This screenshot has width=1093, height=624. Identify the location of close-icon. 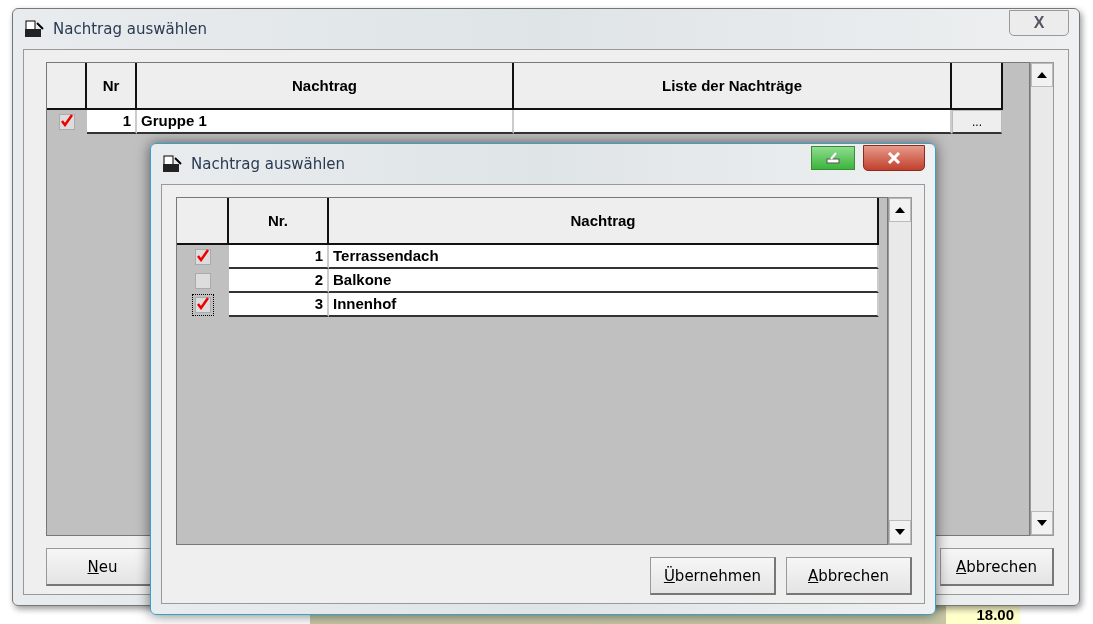
(894, 158).